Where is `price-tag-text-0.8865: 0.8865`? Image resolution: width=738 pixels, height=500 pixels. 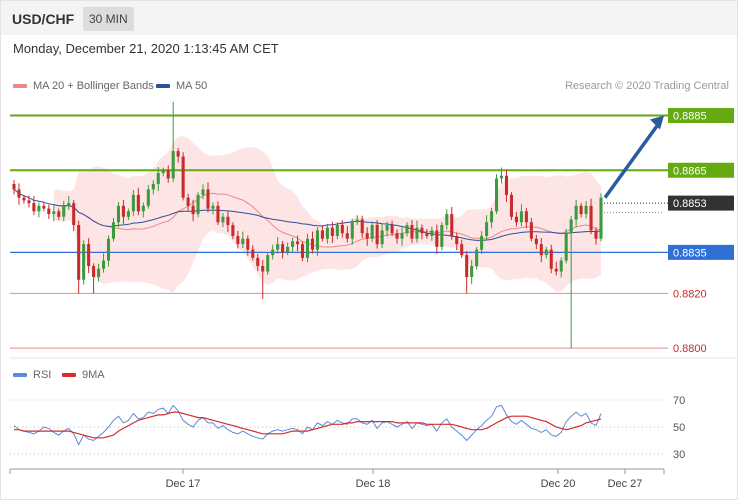
price-tag-text-0.8865: 0.8865 is located at coordinates (690, 171).